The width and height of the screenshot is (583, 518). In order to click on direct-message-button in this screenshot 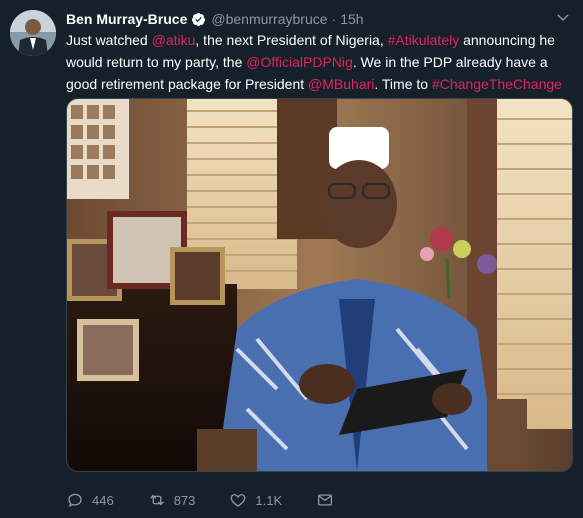, I will do `click(329, 500)`.